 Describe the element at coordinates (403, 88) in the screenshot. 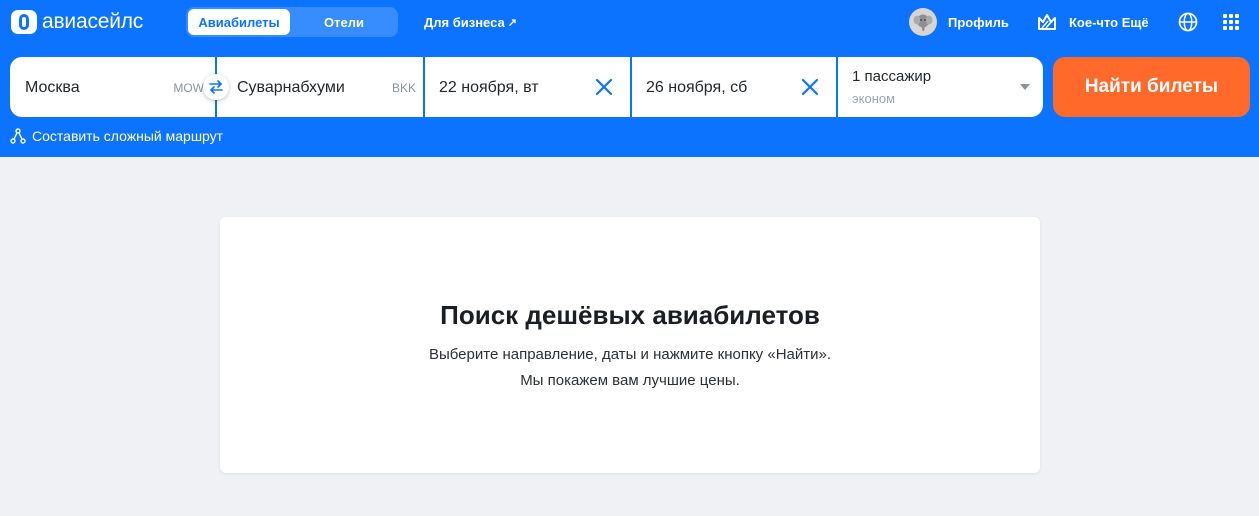

I see `destination-code: BKK` at that location.